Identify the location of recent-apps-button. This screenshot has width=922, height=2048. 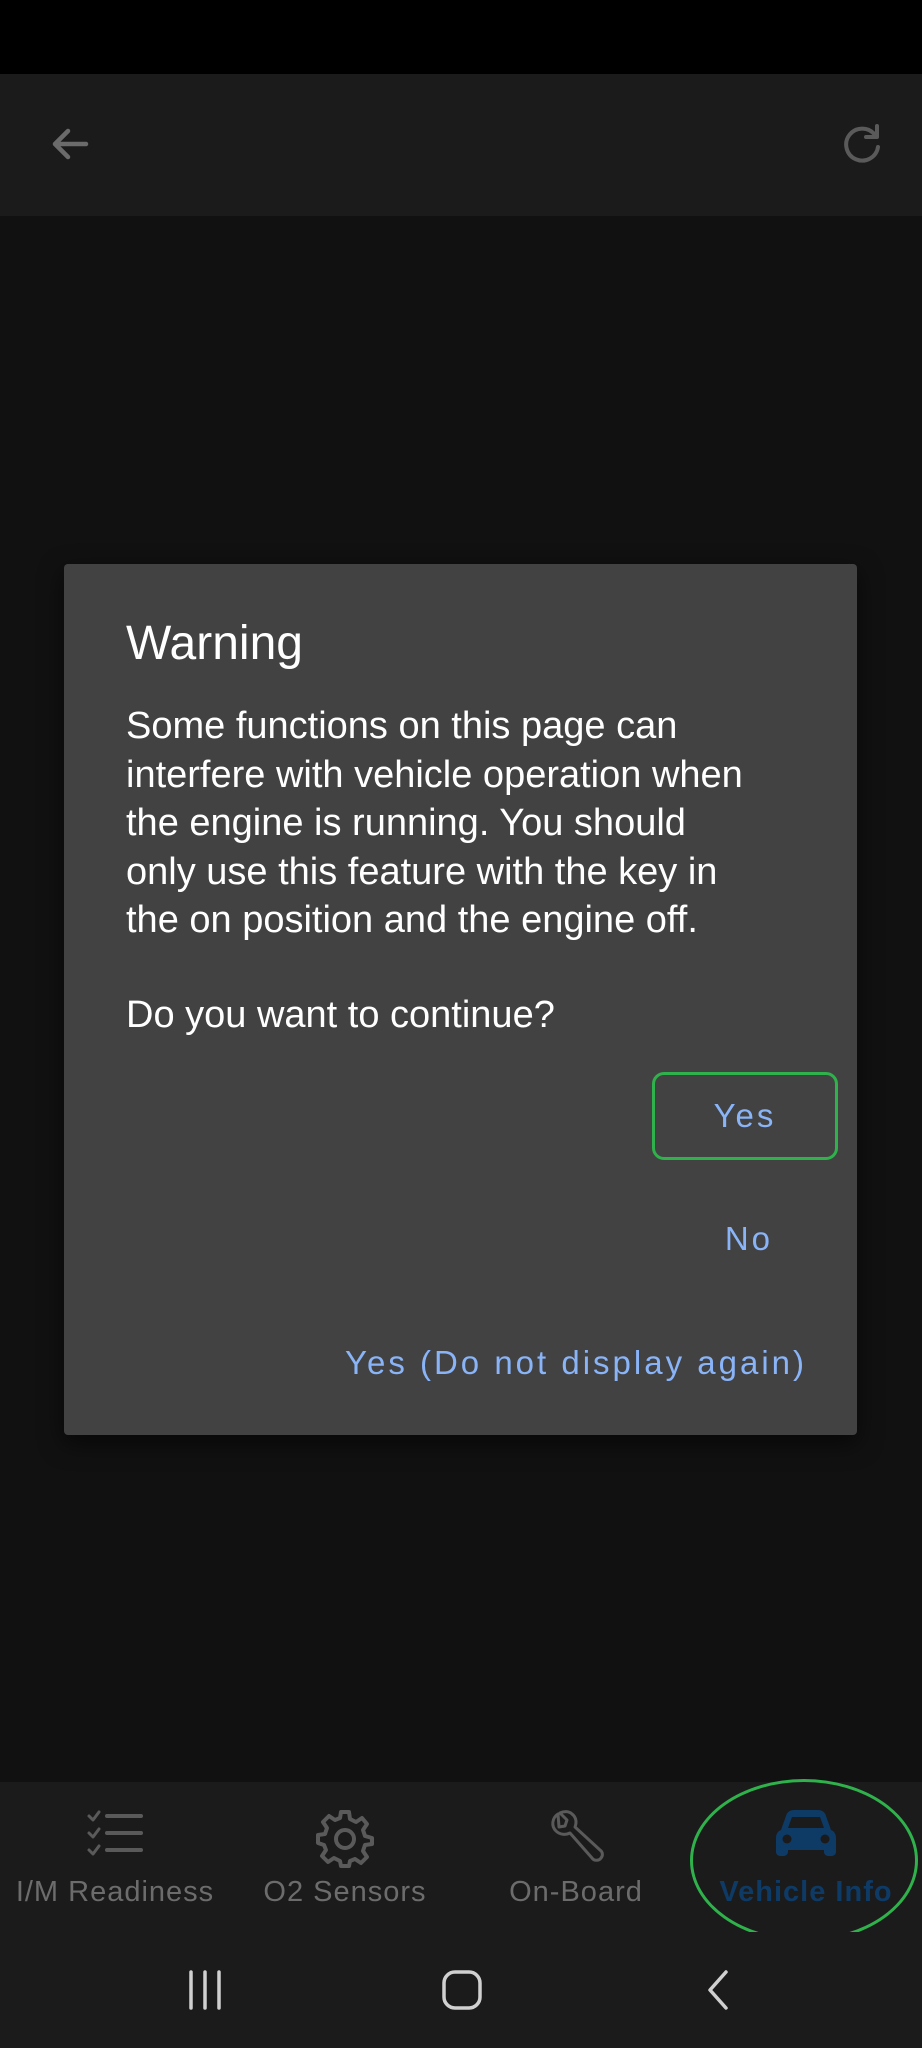
(205, 1990).